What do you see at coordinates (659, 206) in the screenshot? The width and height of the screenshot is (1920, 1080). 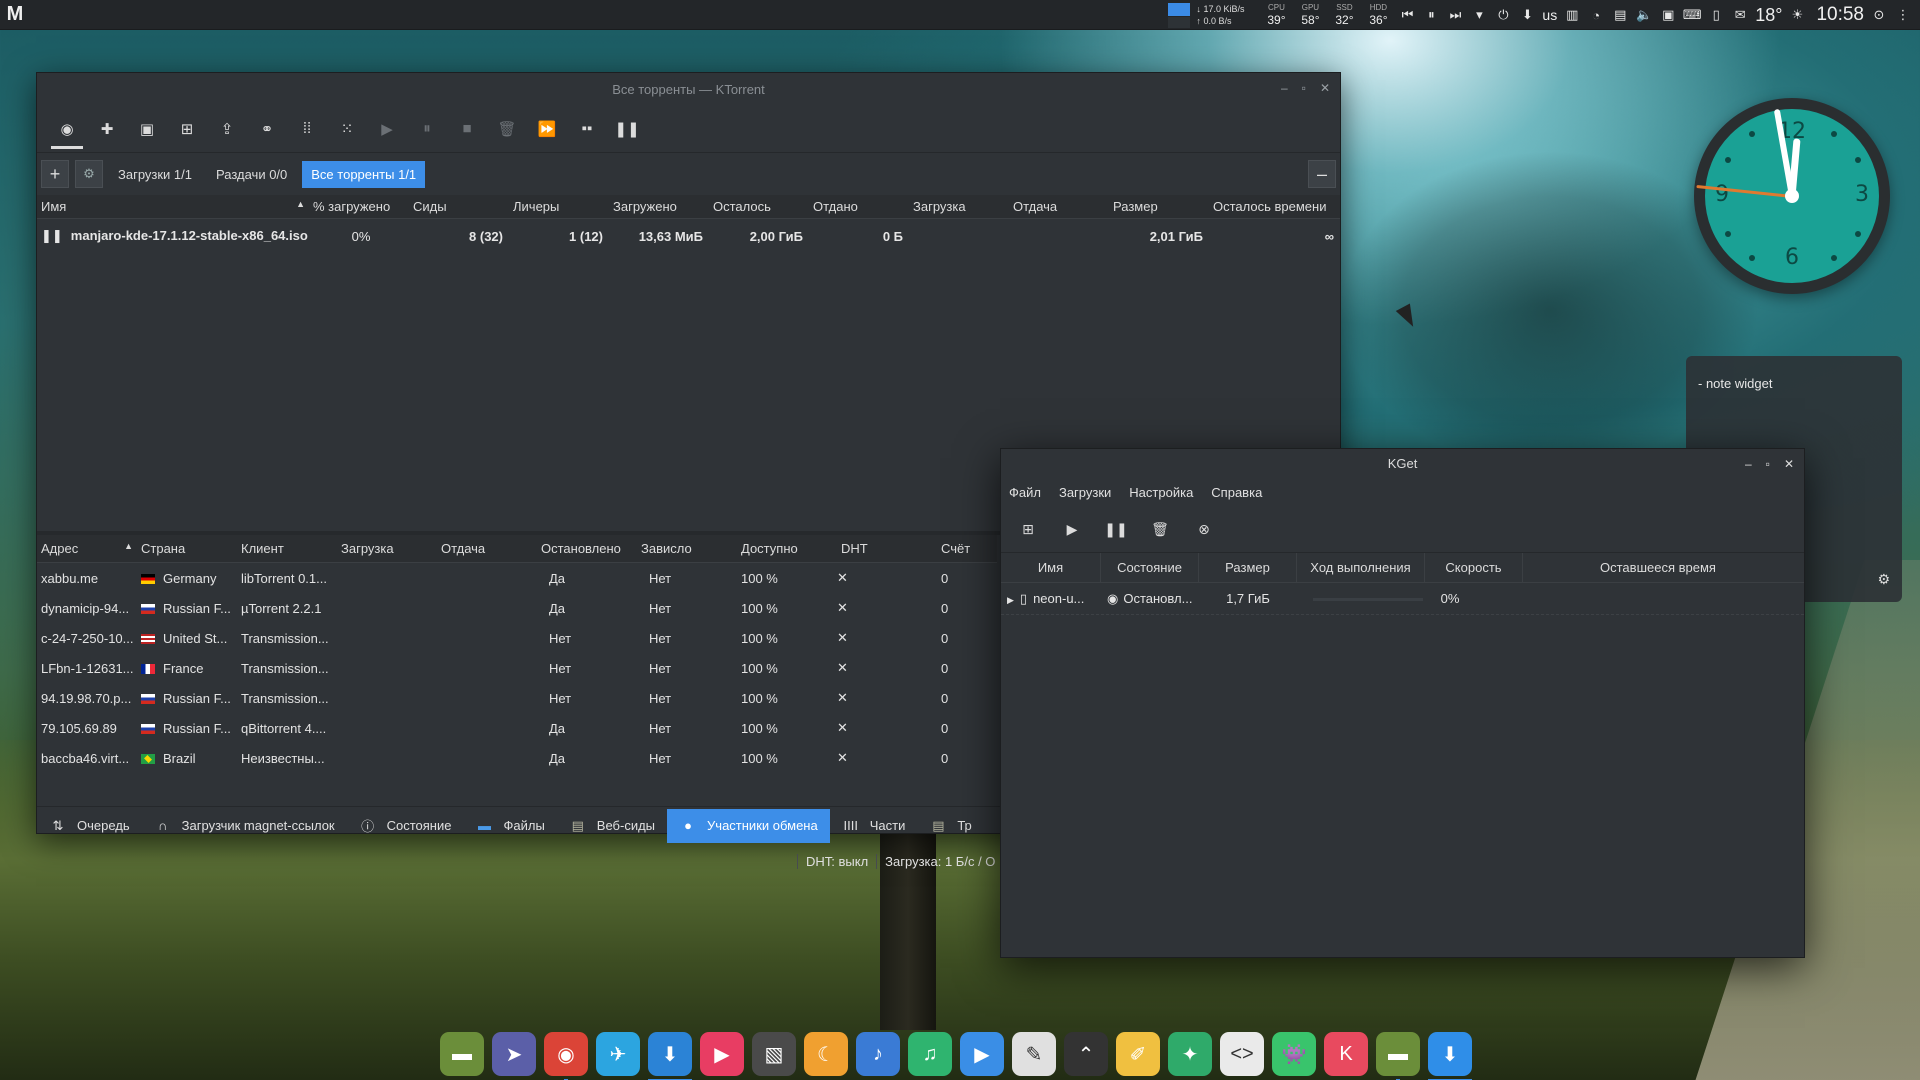 I see `col-downloaded: Загружено` at bounding box center [659, 206].